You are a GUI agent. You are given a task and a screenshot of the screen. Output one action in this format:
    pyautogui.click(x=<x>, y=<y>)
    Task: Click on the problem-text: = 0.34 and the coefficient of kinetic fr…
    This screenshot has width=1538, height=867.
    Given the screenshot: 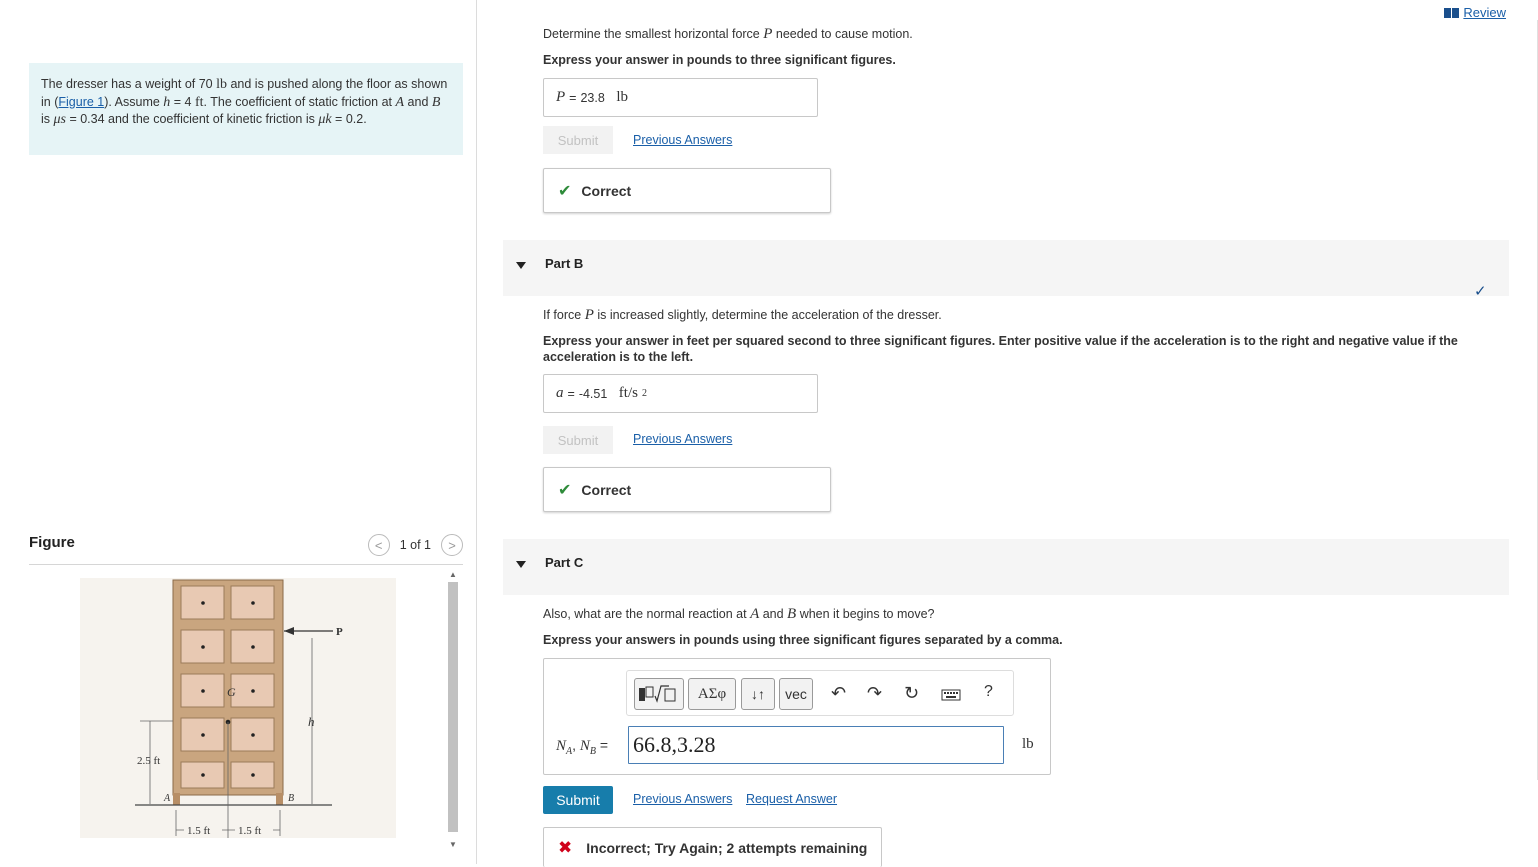 What is the action you would take?
    pyautogui.click(x=192, y=119)
    